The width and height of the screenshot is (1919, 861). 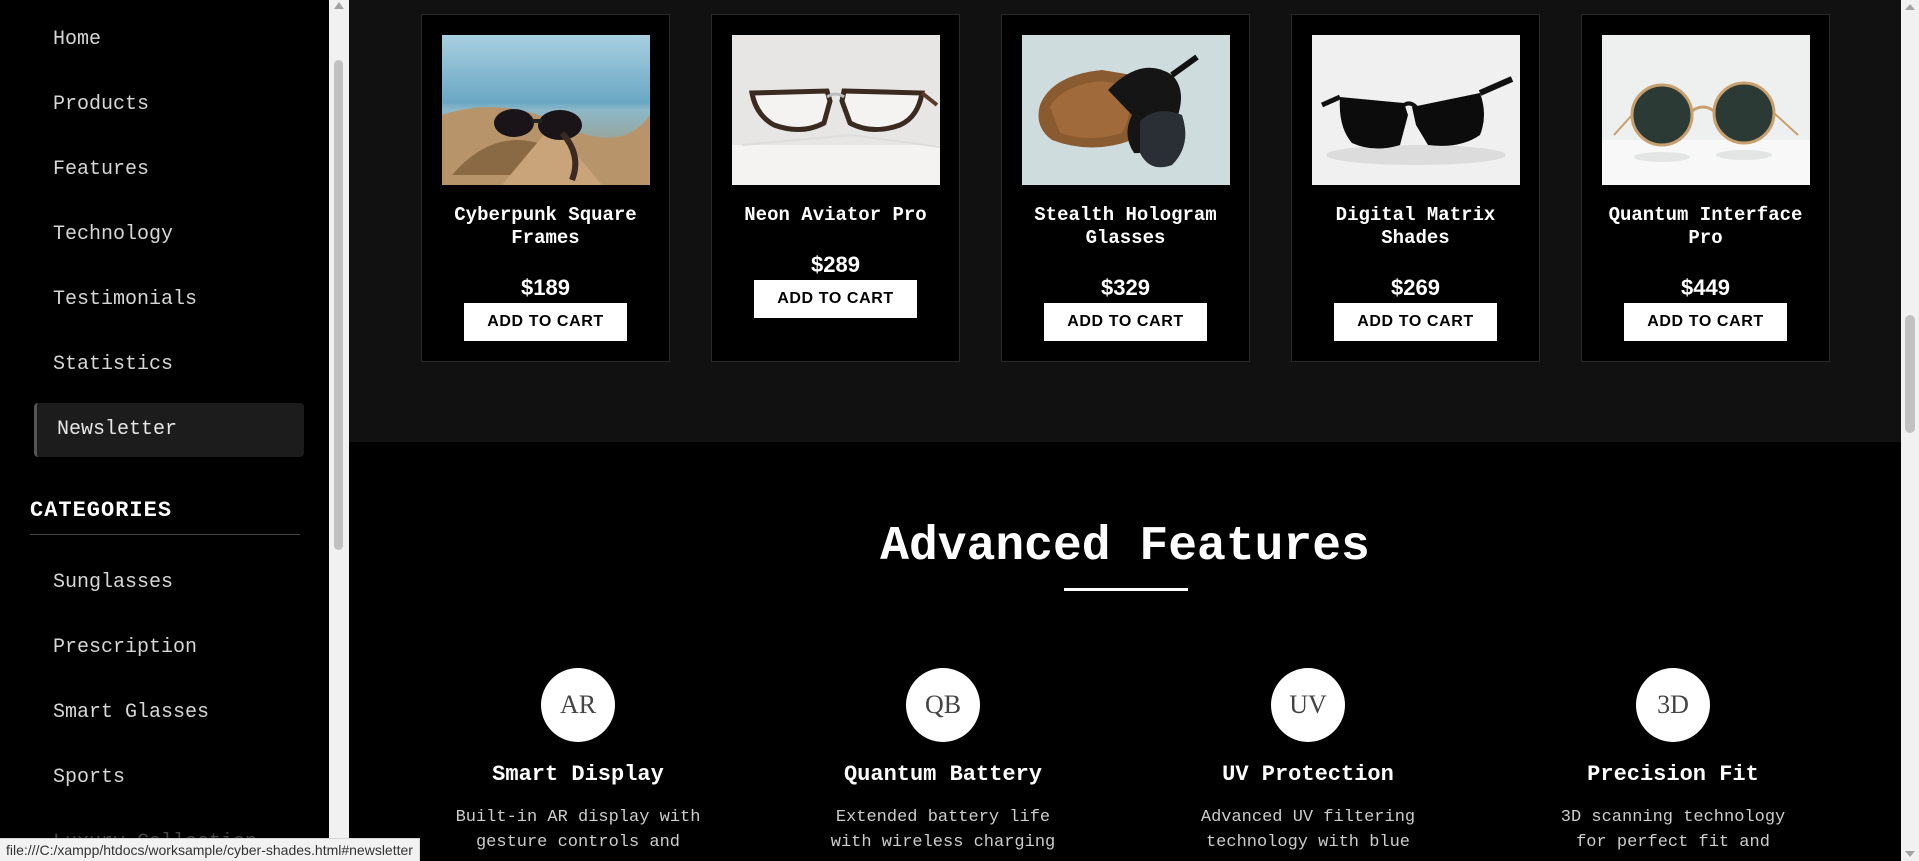 I want to click on sidebar-scrollbar, so click(x=339, y=430).